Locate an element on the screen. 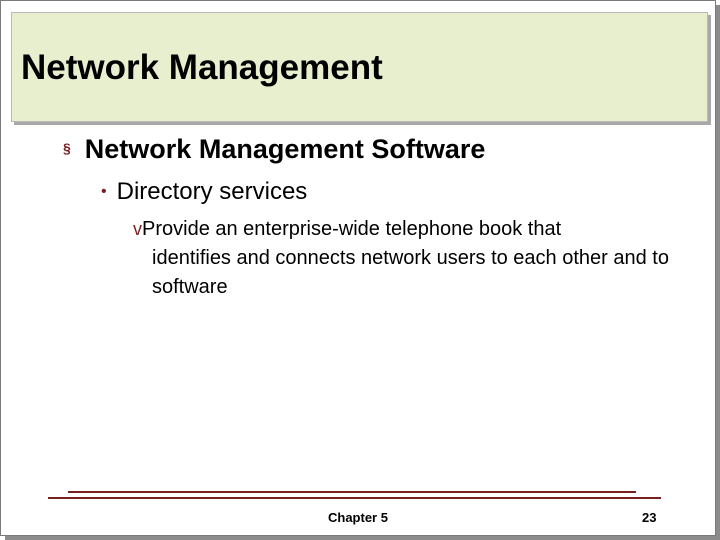  footer-chapter: Chapter 5 is located at coordinates (358, 517).